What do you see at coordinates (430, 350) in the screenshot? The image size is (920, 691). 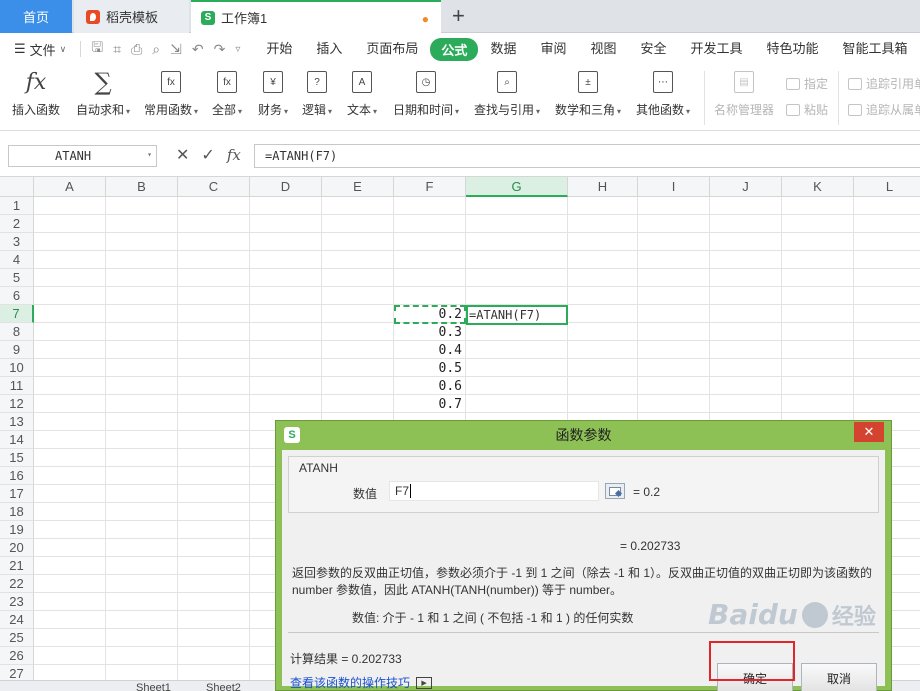 I see `cell-value: 0.4` at bounding box center [430, 350].